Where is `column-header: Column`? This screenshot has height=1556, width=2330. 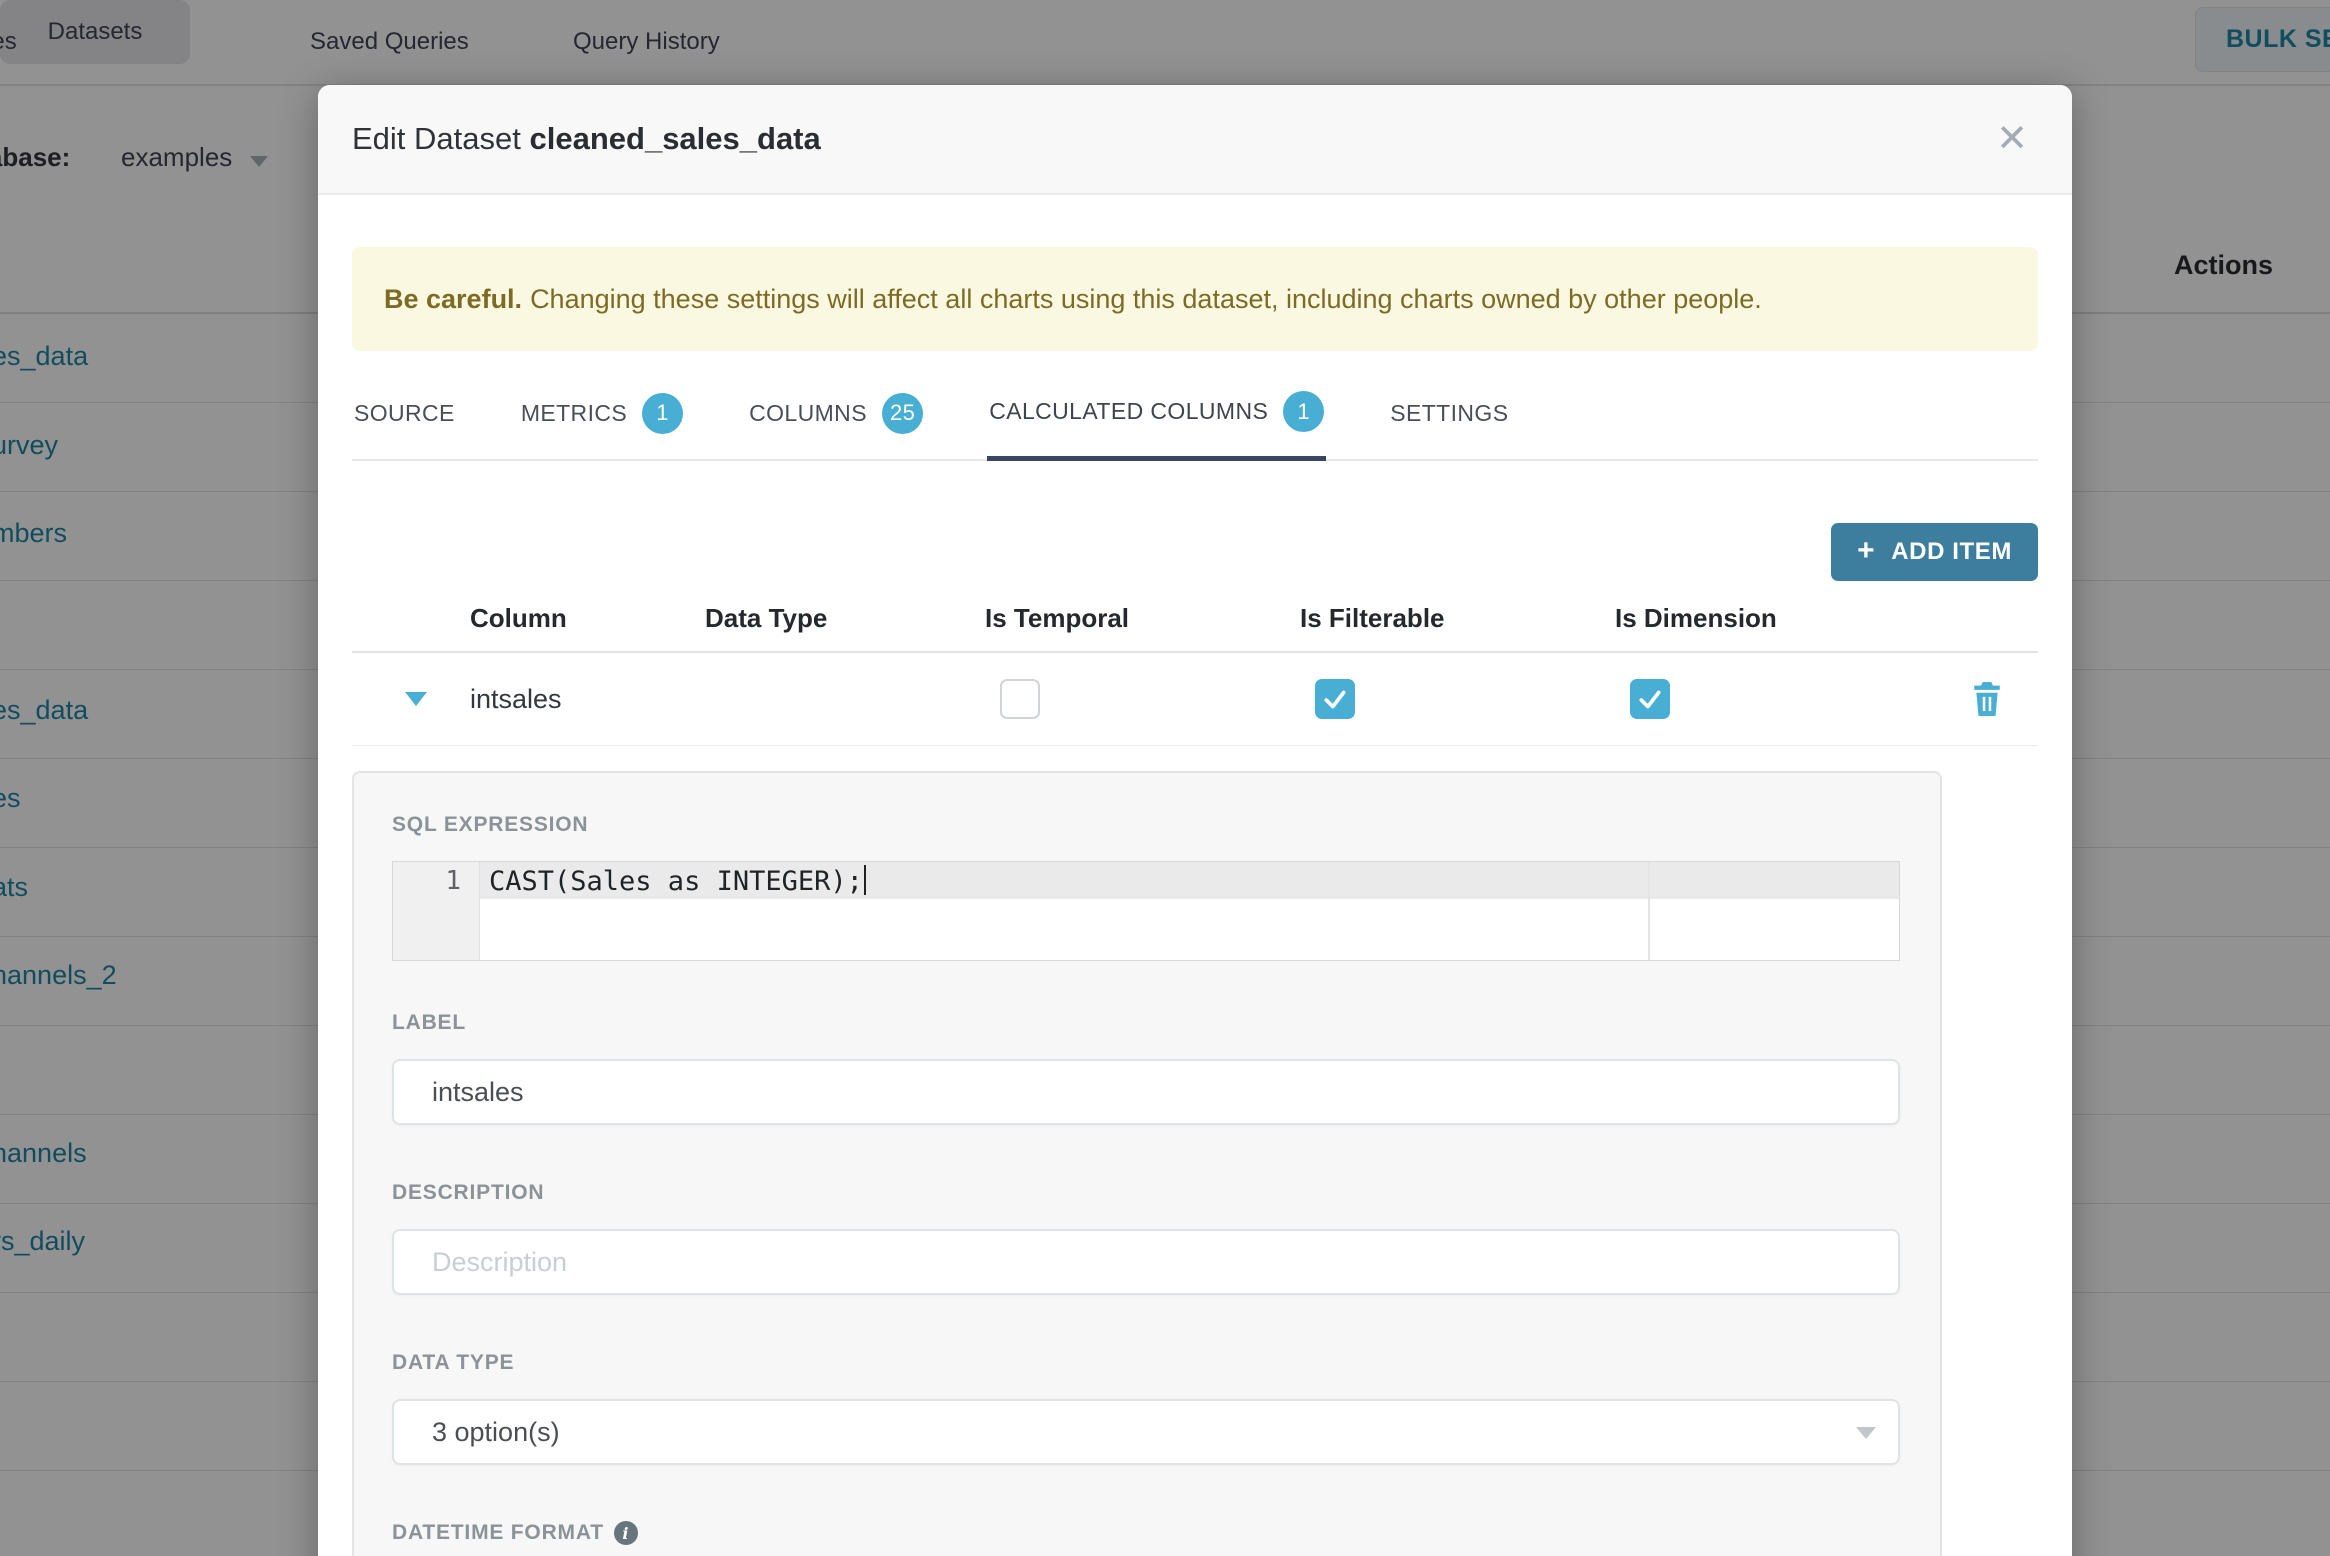 column-header: Column is located at coordinates (518, 617).